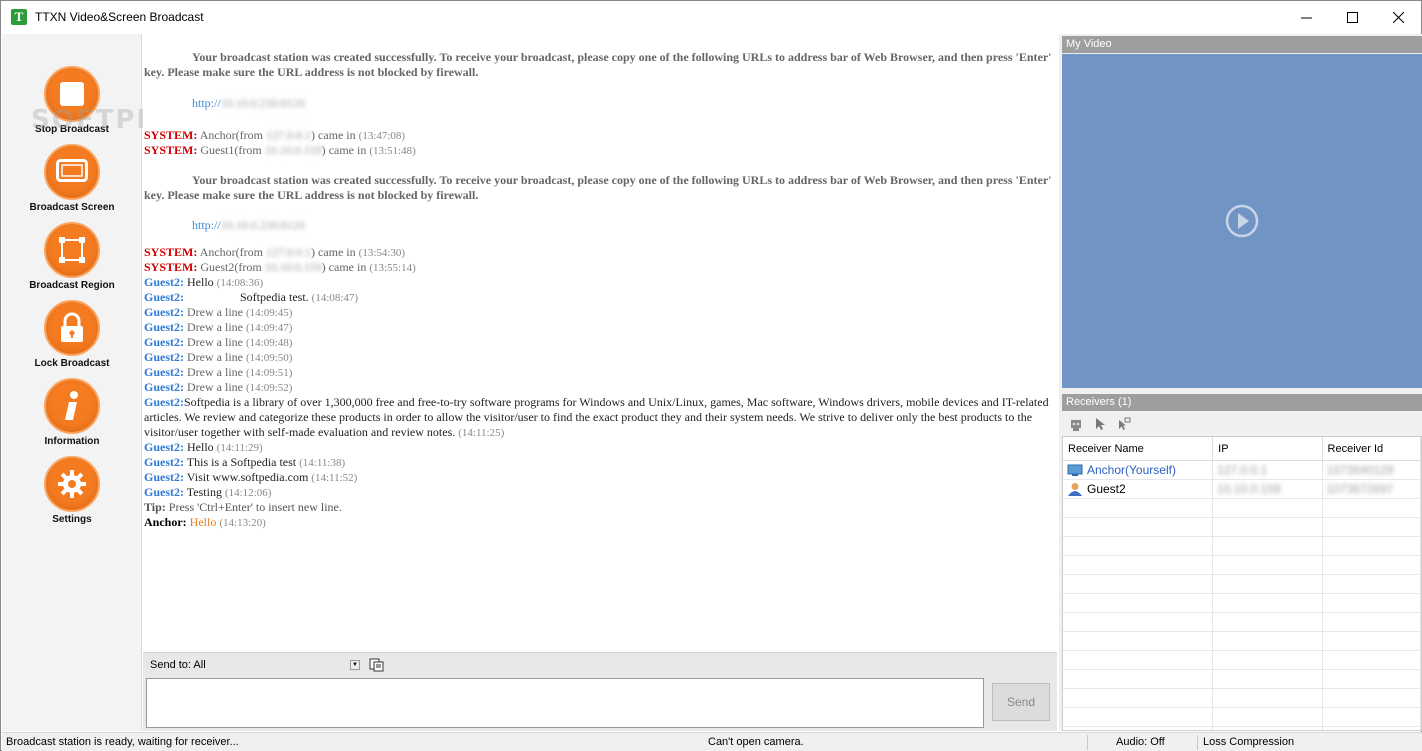 The image size is (1422, 751). I want to click on maximize-button, so click(1352, 17).